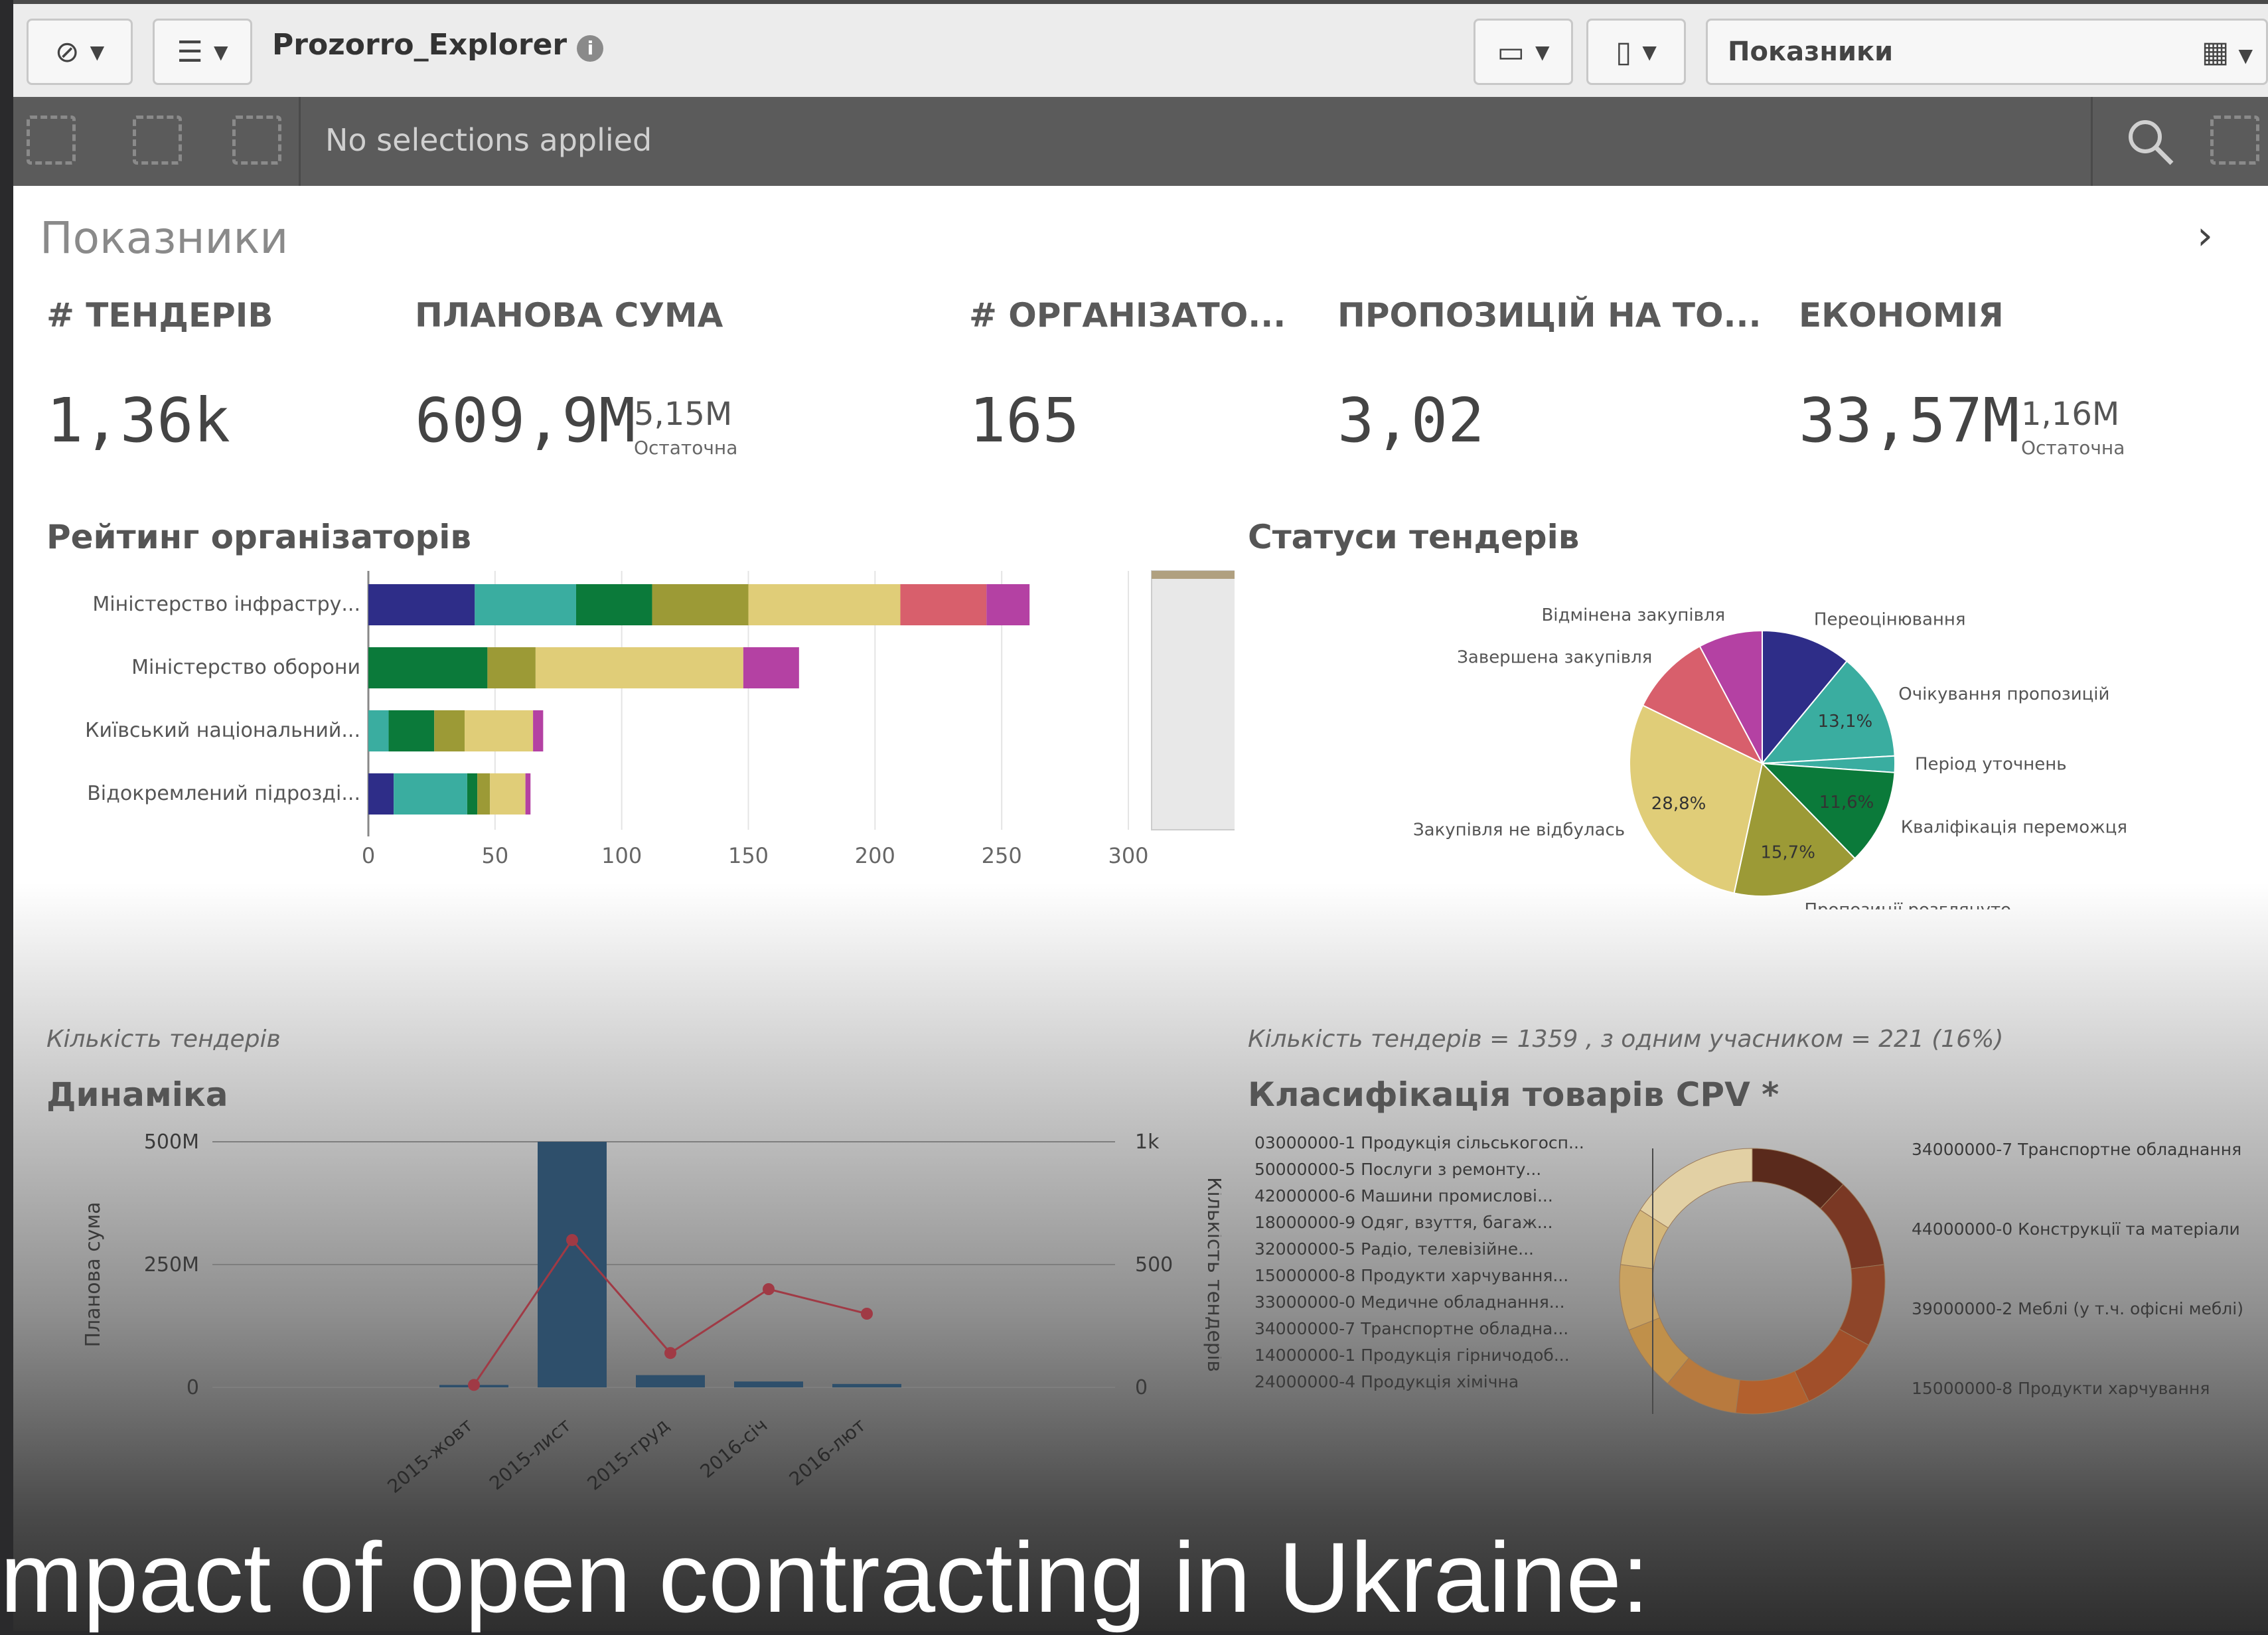 Image resolution: width=2268 pixels, height=1635 pixels. I want to click on global-menu-button: ☰ ▼, so click(202, 52).